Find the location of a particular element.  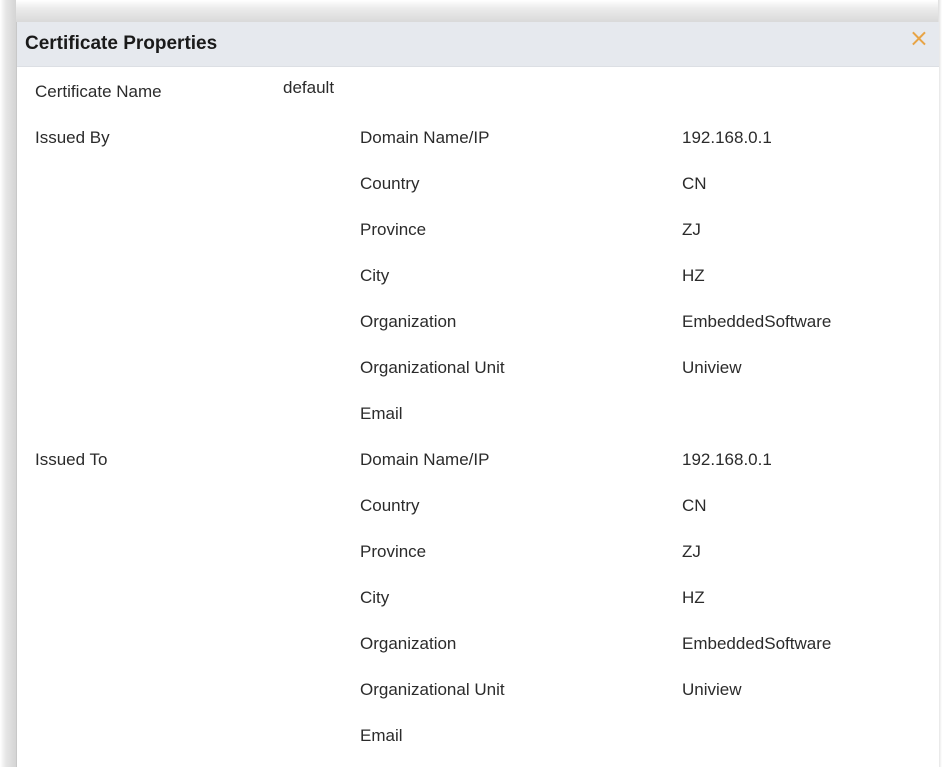

certificate-name-label: Certificate Name is located at coordinates (98, 91).